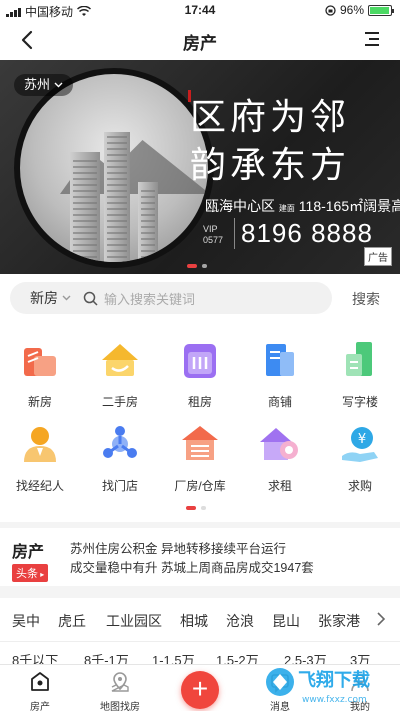 The width and height of the screenshot is (400, 711). I want to click on district-item: 沧浪, so click(240, 621).